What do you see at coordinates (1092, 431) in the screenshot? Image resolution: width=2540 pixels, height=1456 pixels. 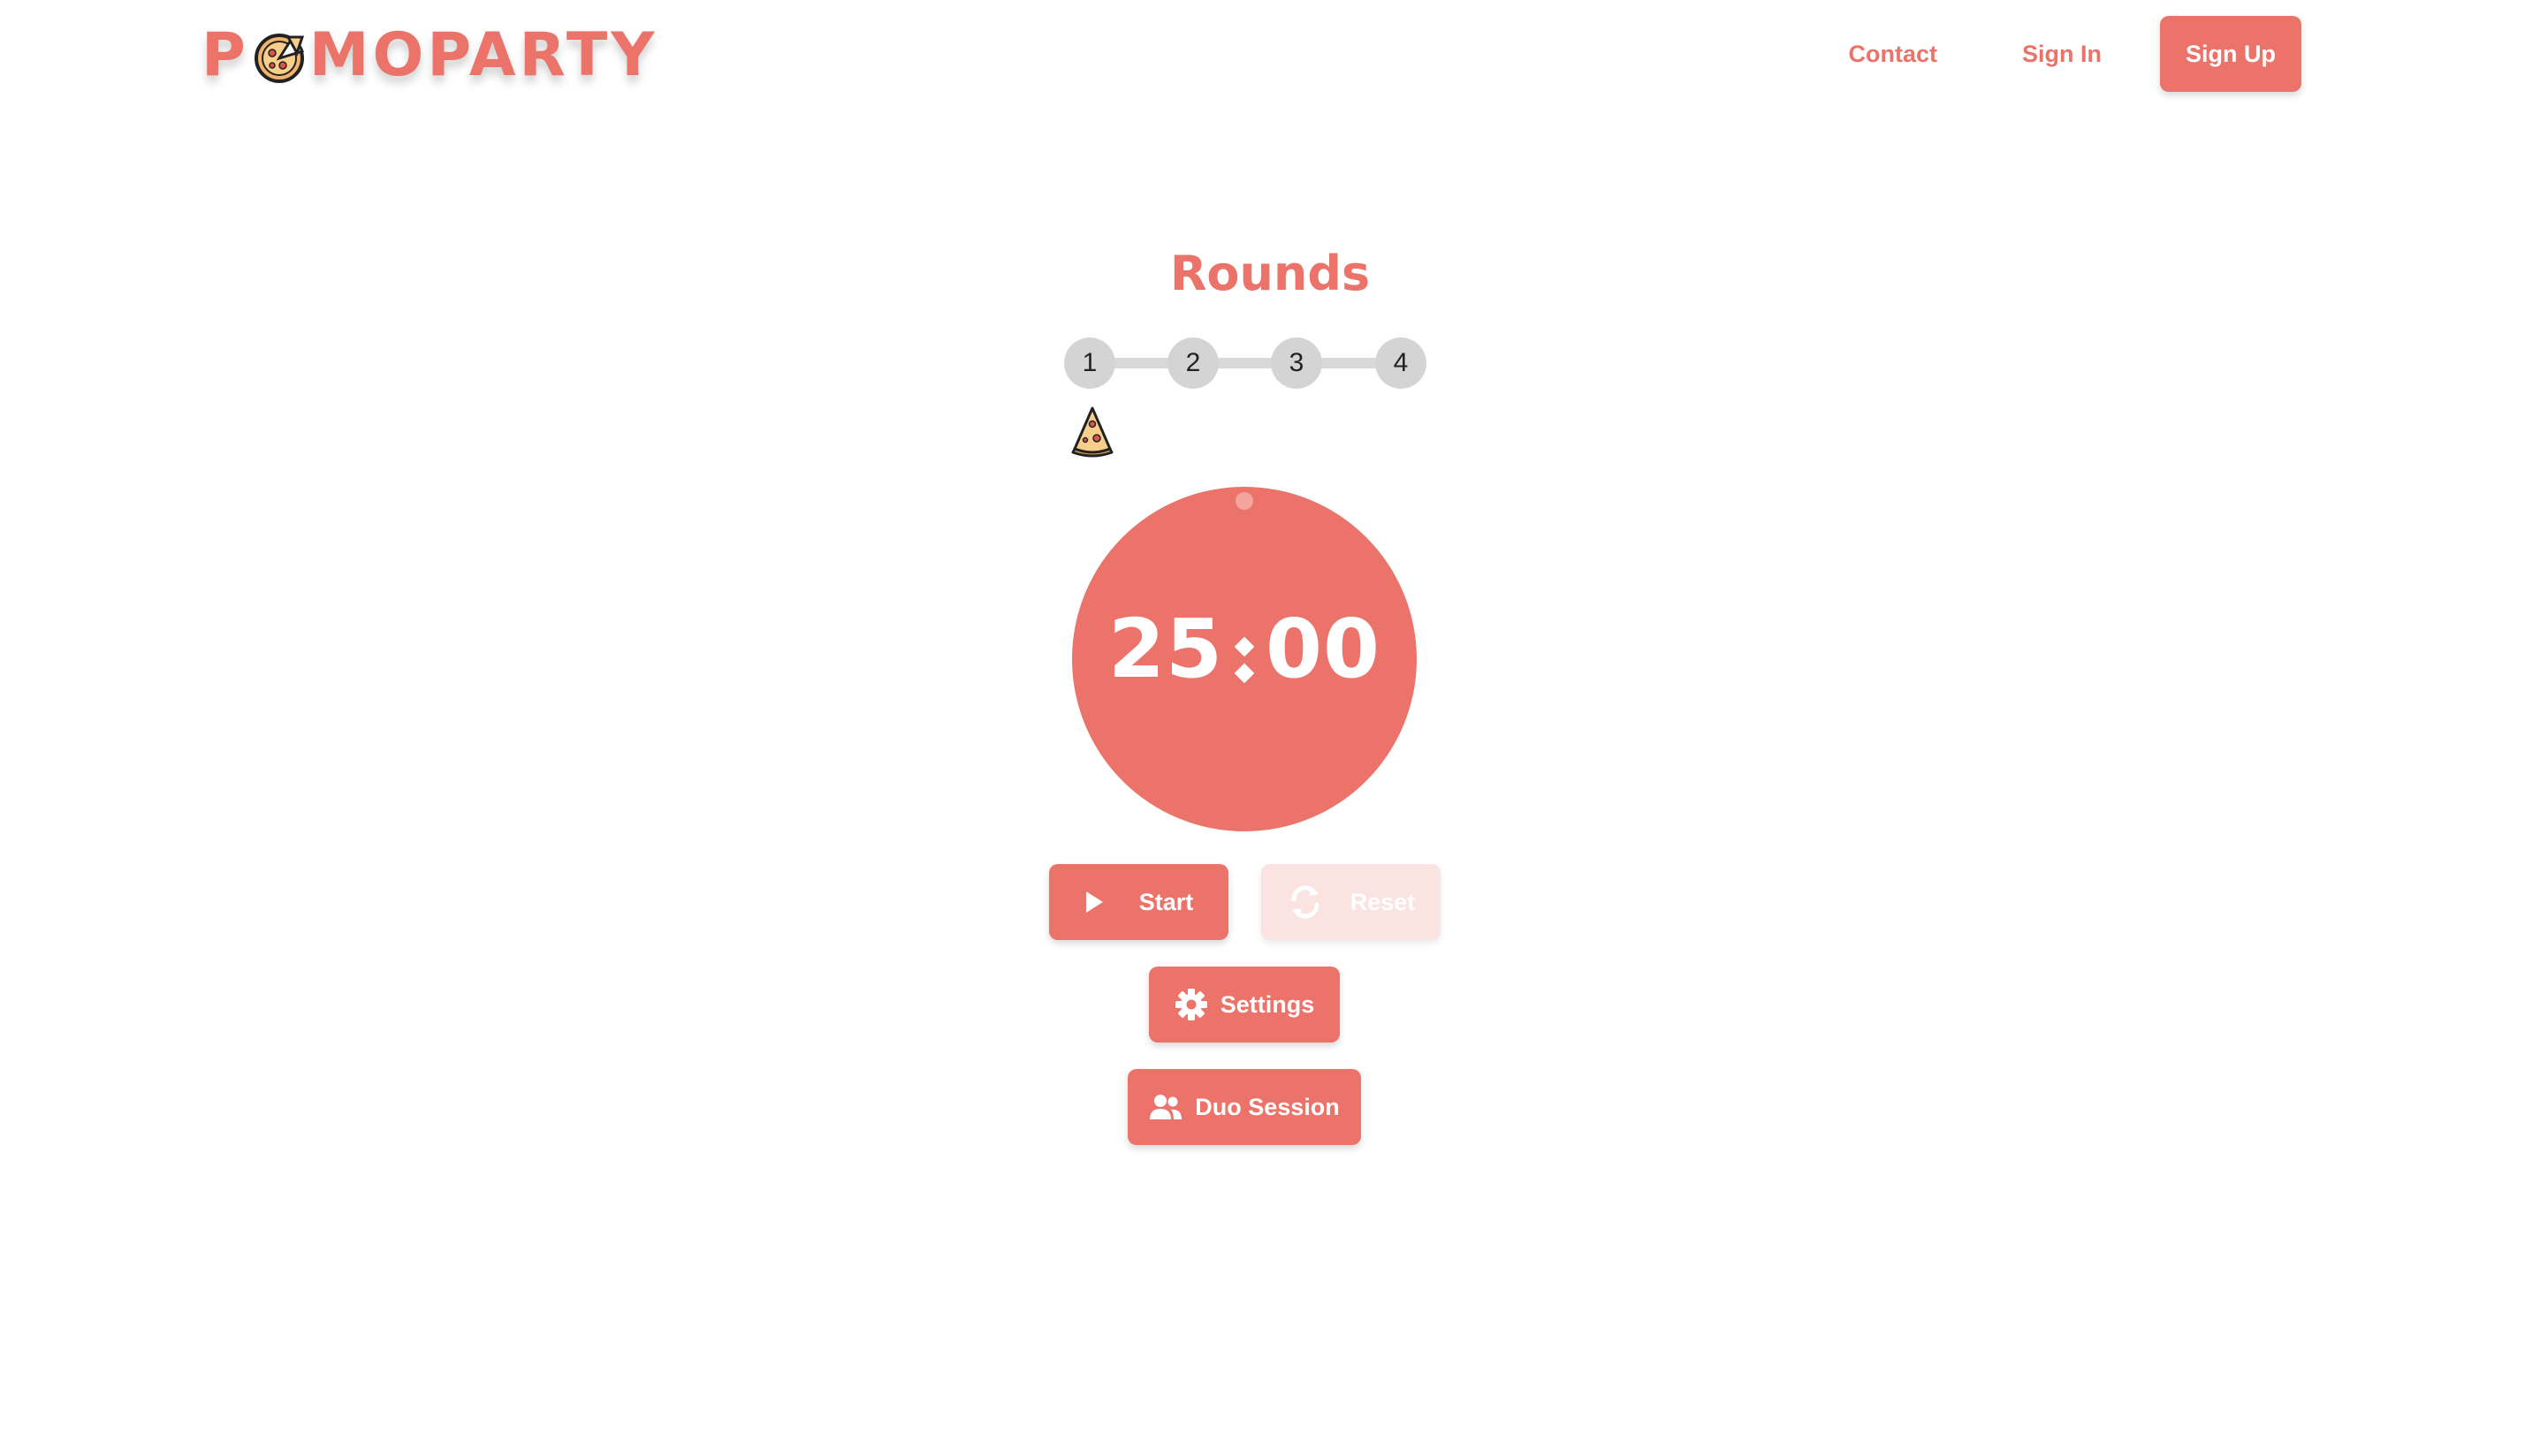 I see `pizza-slice-icon` at bounding box center [1092, 431].